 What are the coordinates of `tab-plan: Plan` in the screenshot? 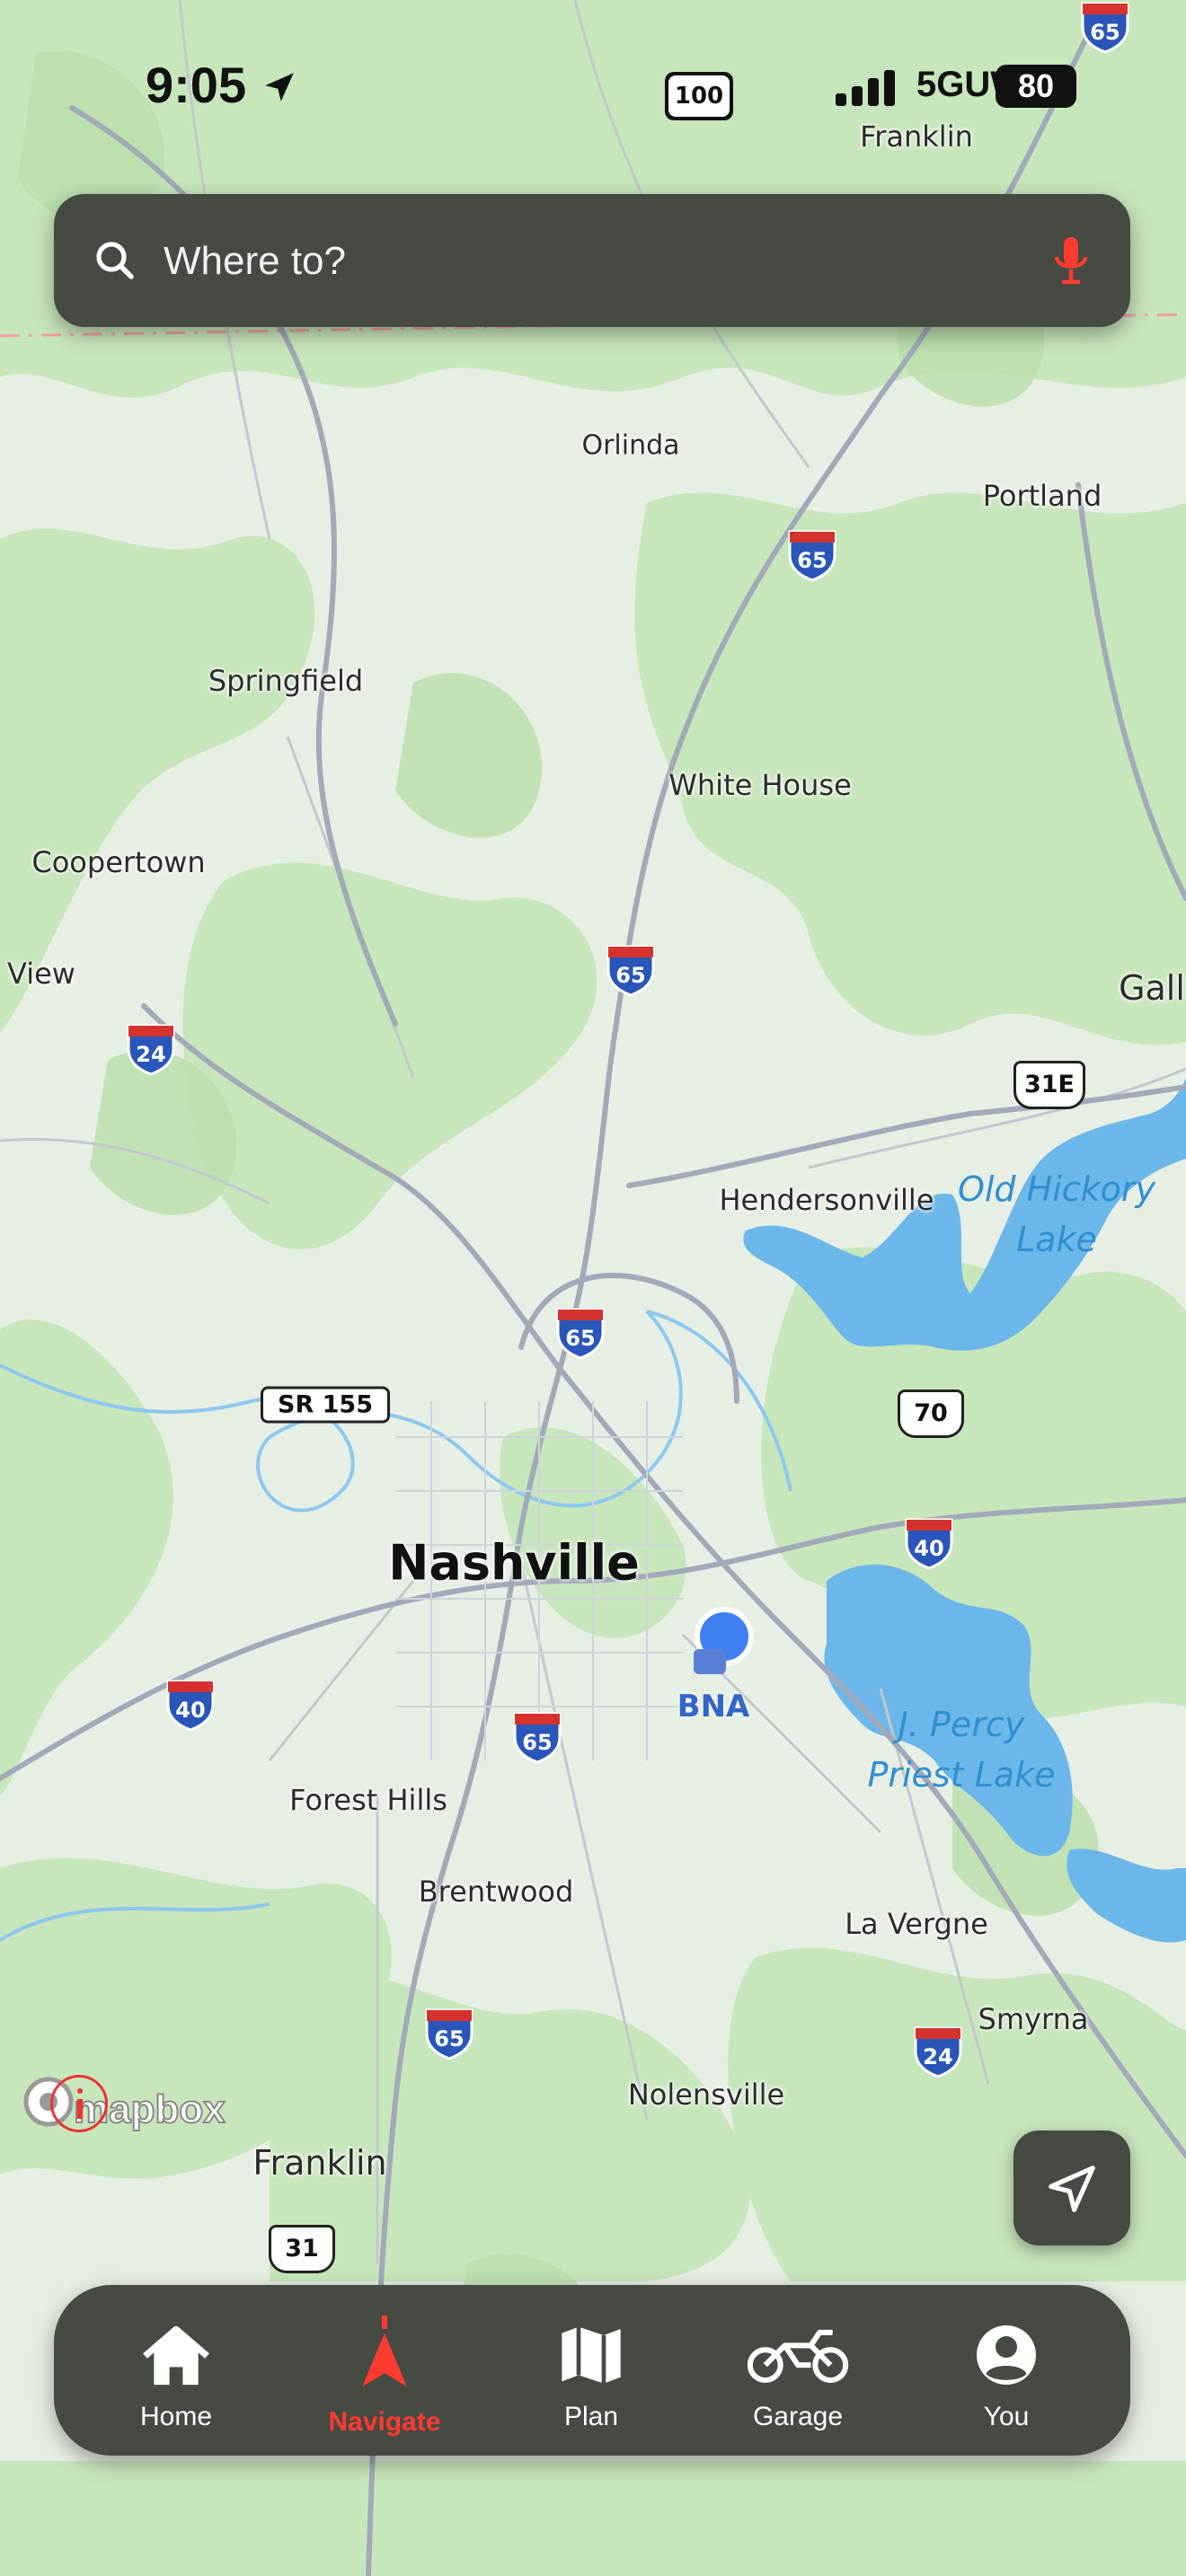 It's located at (591, 2370).